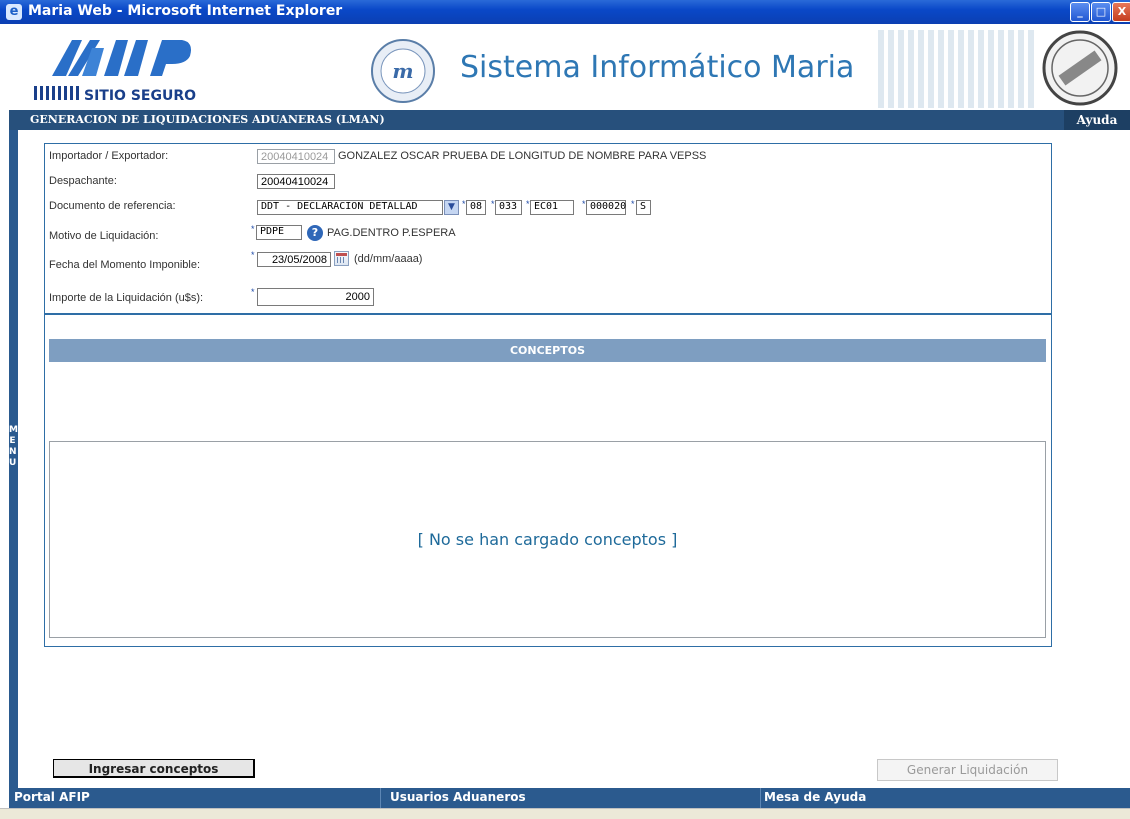 Image resolution: width=1130 pixels, height=819 pixels. Describe the element at coordinates (958, 69) in the screenshot. I see `decorative-pattern` at that location.